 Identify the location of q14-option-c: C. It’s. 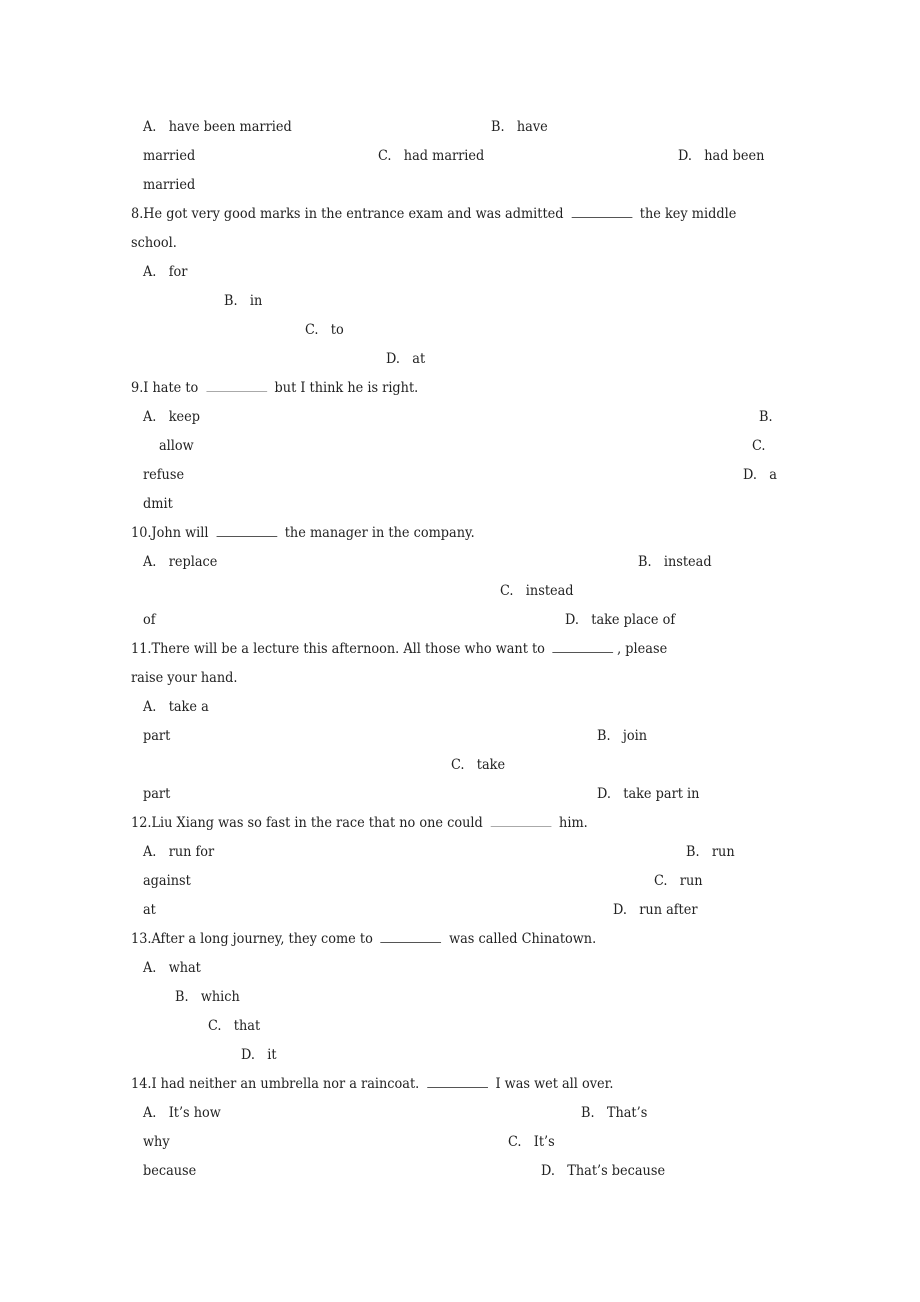
(531, 1142).